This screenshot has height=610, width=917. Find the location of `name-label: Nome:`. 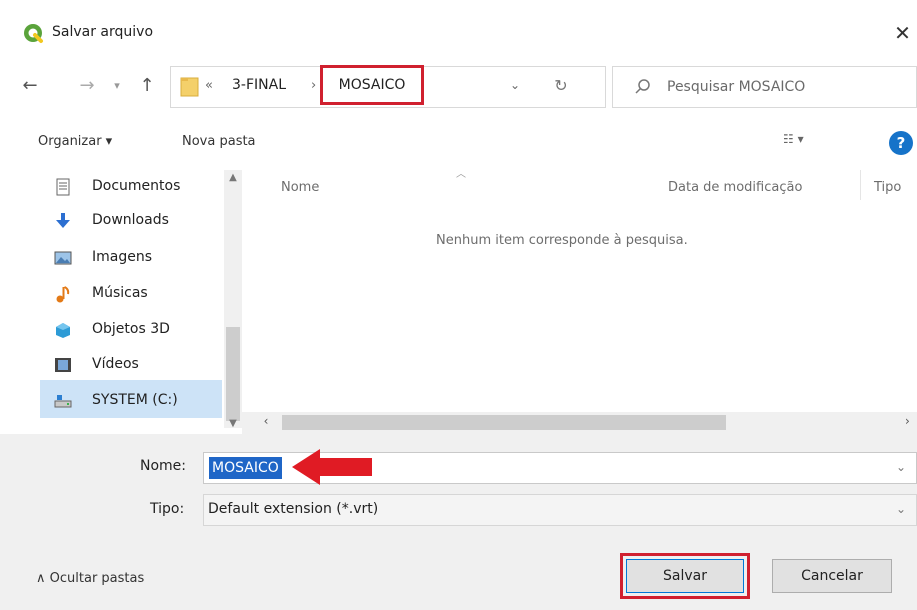

name-label: Nome: is located at coordinates (163, 466).